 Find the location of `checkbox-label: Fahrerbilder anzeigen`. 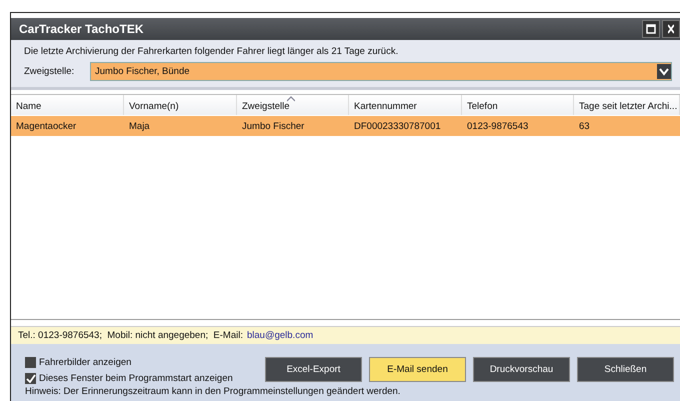

checkbox-label: Fahrerbilder anzeigen is located at coordinates (85, 362).